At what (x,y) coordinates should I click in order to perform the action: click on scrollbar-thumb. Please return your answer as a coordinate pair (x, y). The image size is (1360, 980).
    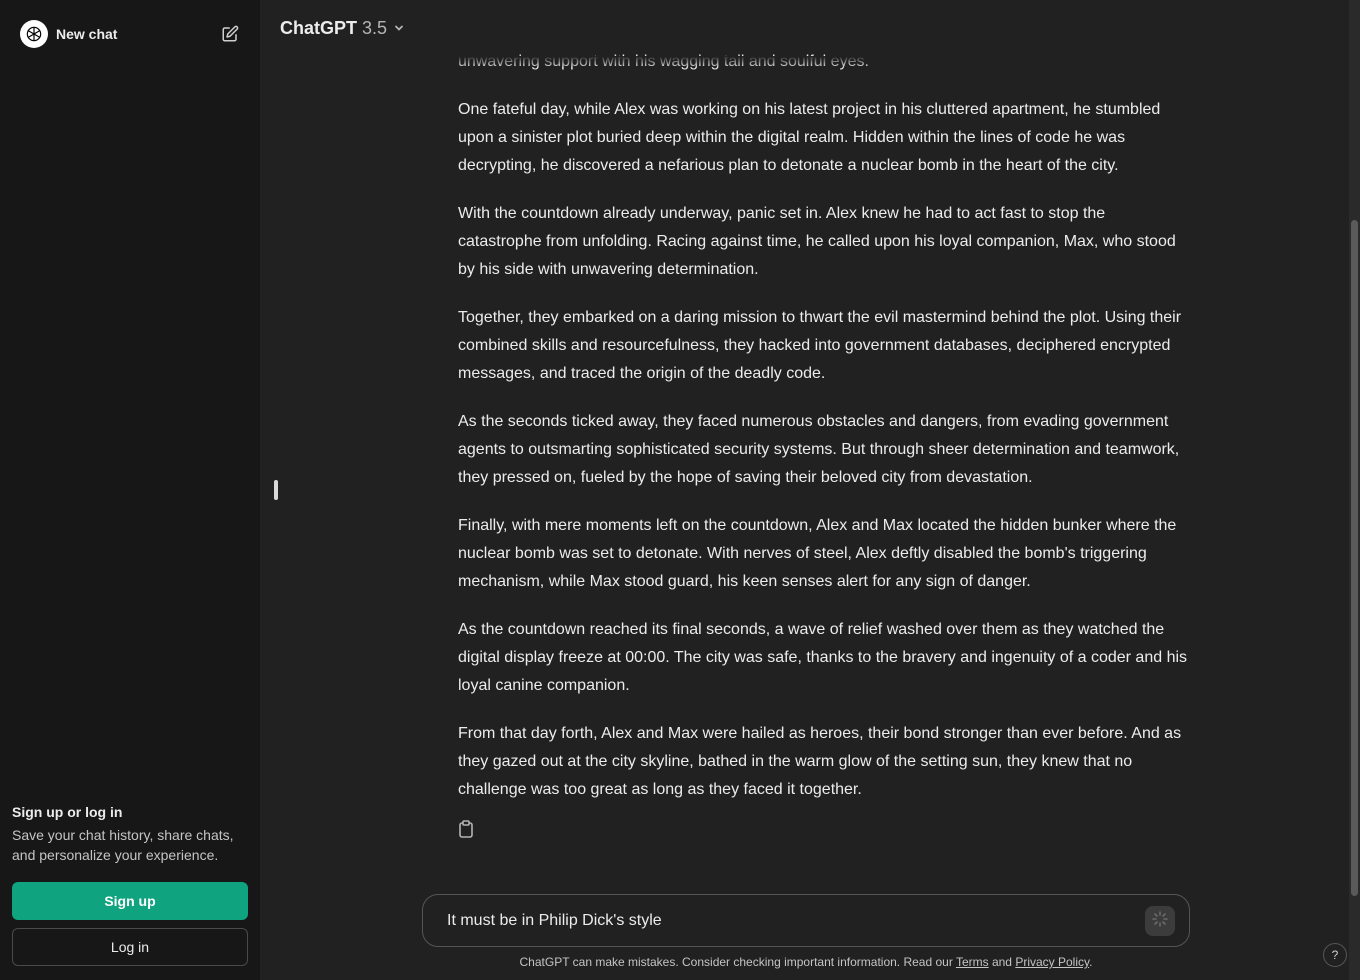
    Looking at the image, I should click on (1354, 558).